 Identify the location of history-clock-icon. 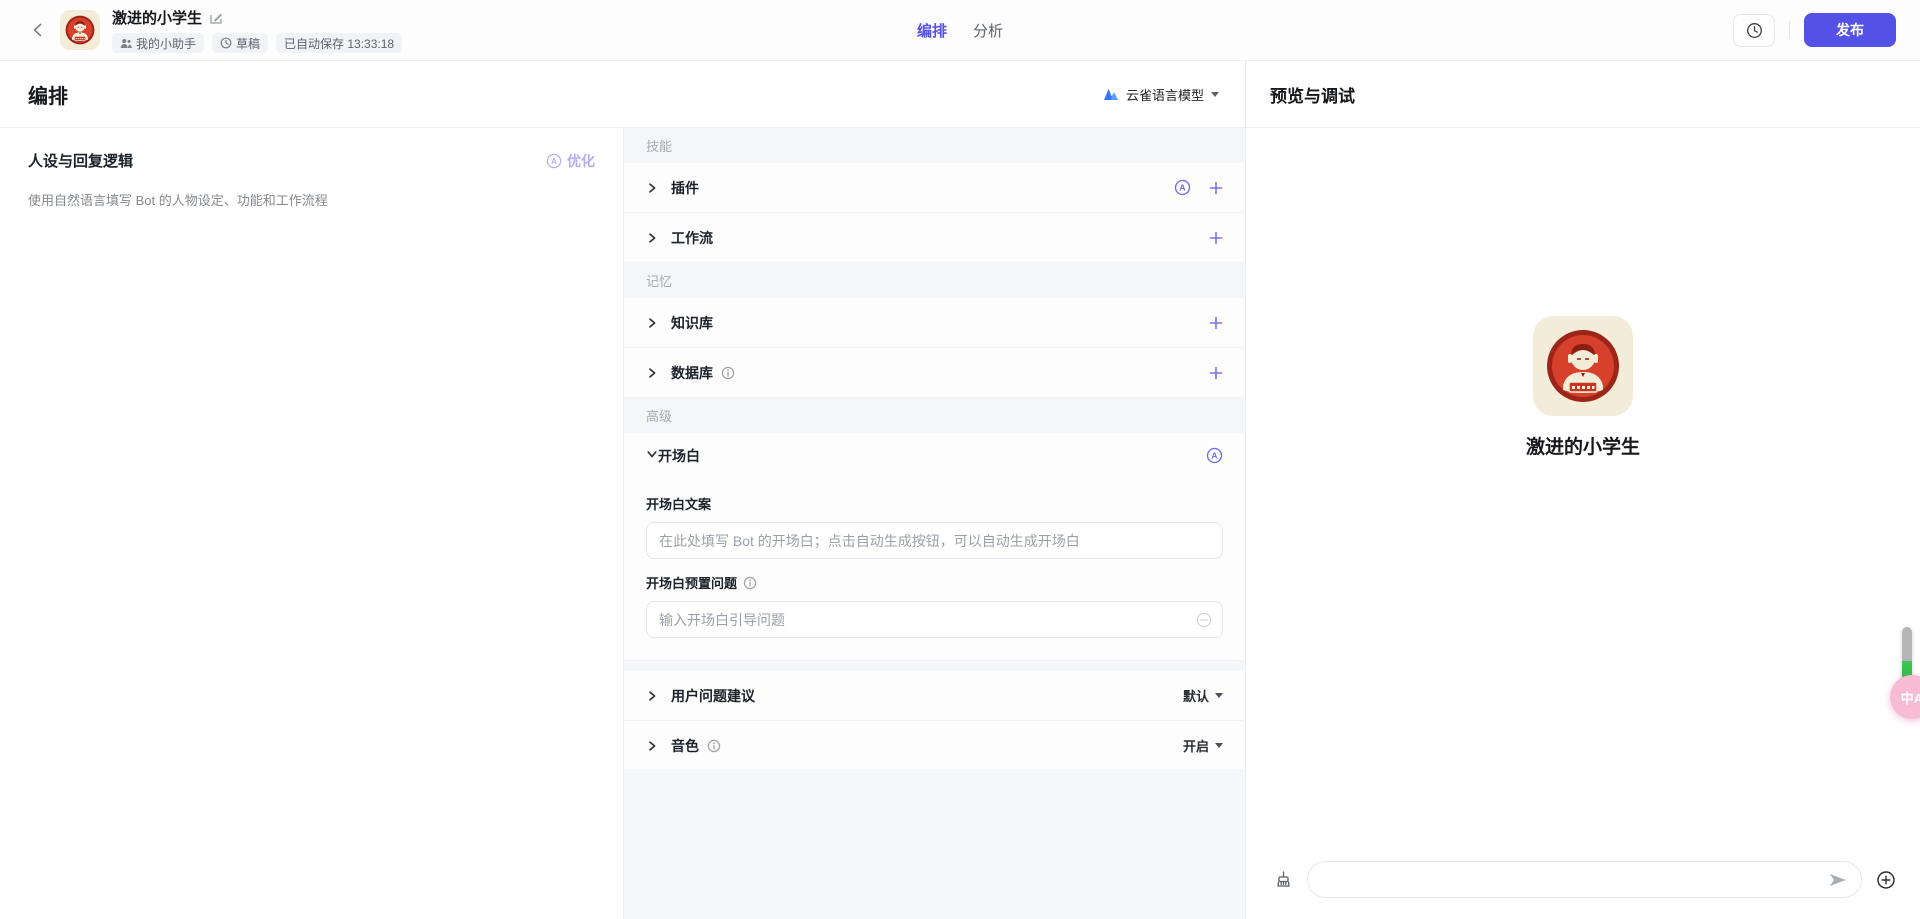
(1754, 30).